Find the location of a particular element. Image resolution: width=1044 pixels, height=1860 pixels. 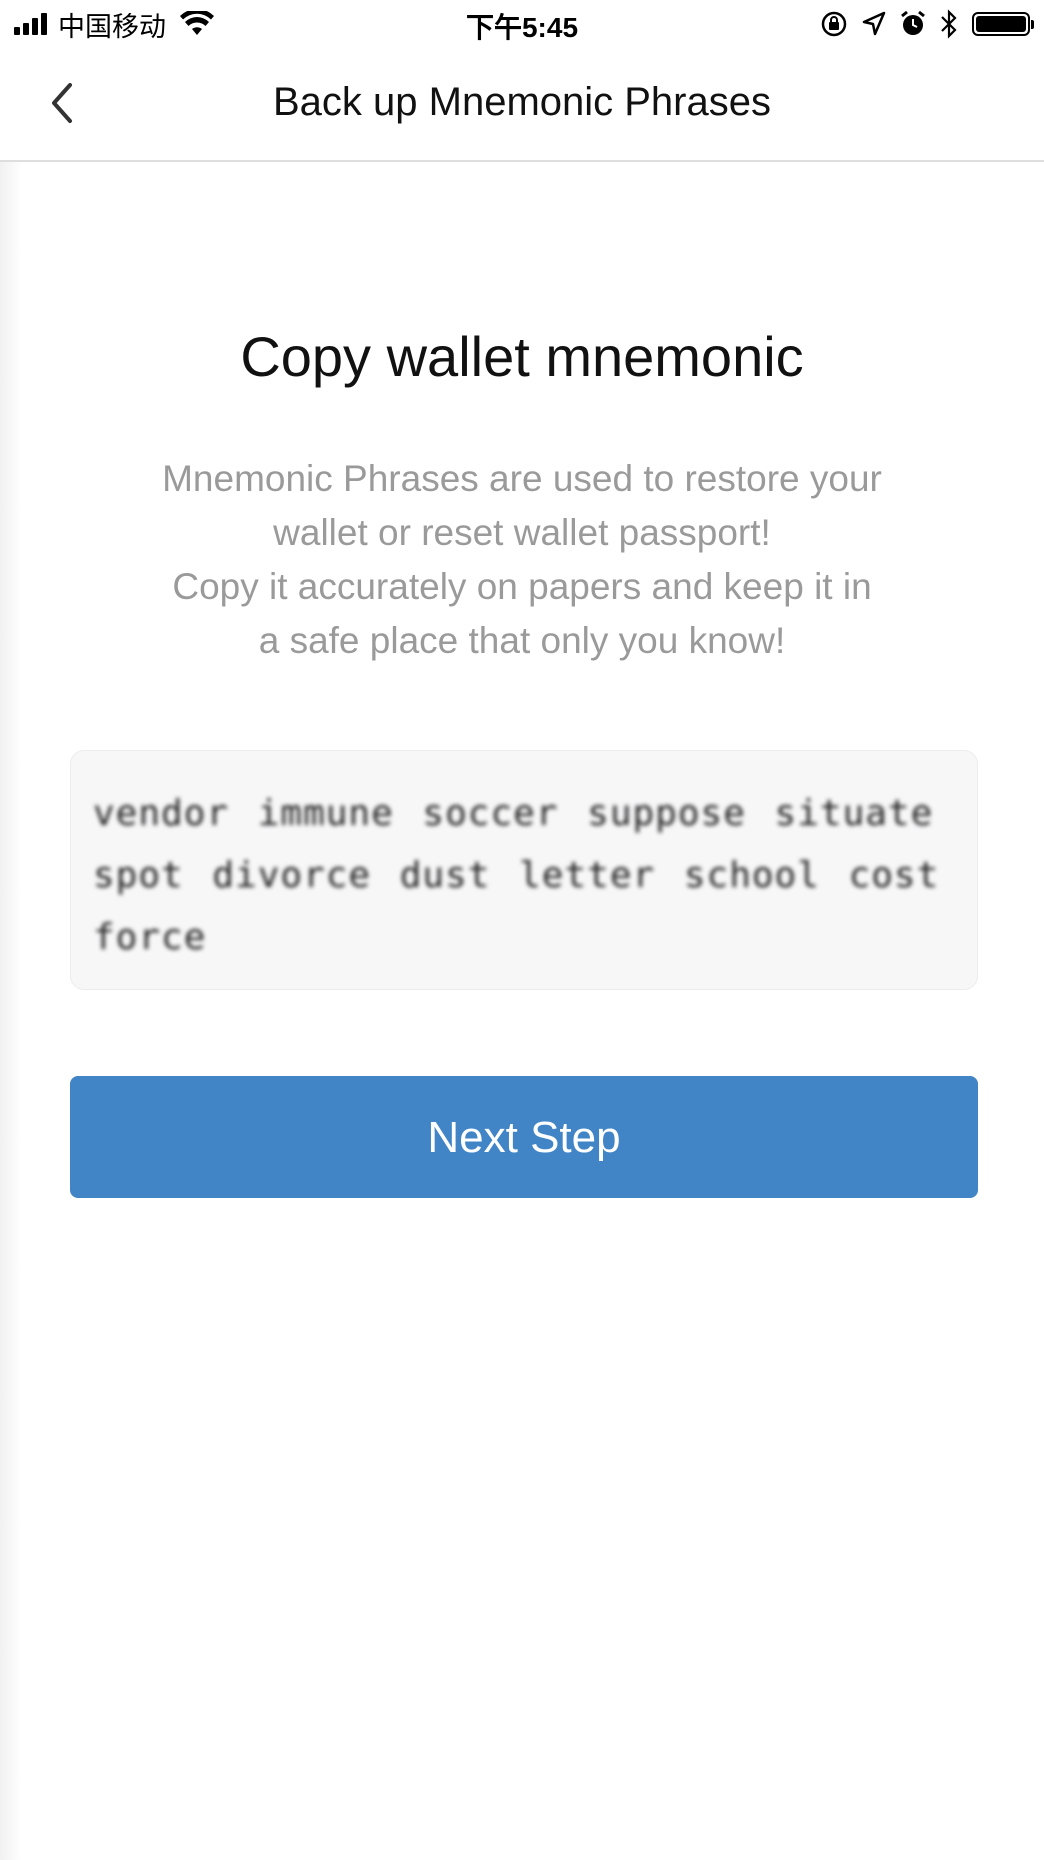

location-icon is located at coordinates (874, 23).